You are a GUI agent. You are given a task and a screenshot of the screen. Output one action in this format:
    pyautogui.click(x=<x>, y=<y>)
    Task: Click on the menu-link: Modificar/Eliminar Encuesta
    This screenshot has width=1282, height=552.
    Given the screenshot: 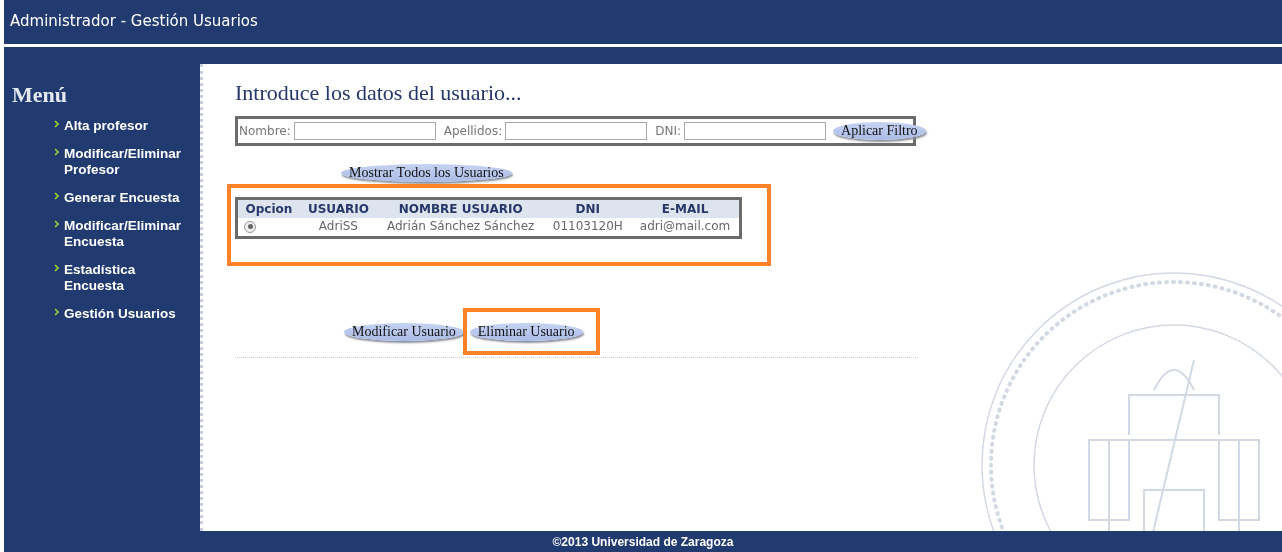 What is the action you would take?
    pyautogui.click(x=126, y=234)
    